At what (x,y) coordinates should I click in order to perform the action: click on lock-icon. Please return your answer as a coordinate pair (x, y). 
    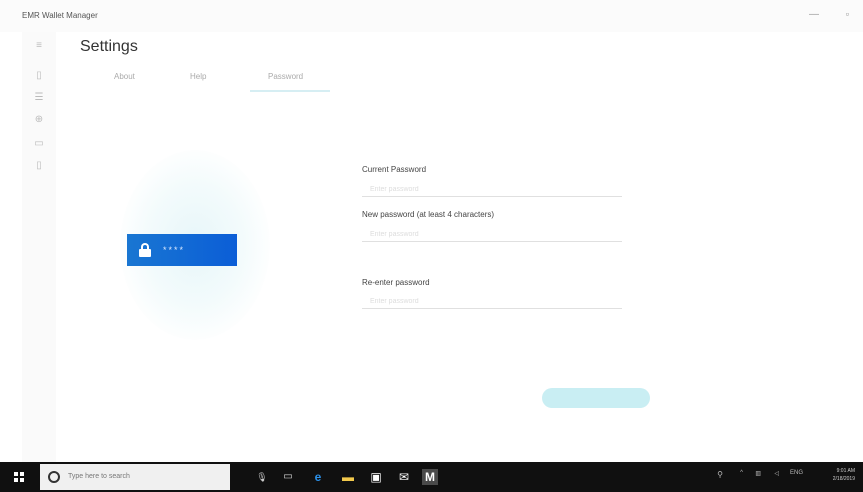
    Looking at the image, I should click on (145, 250).